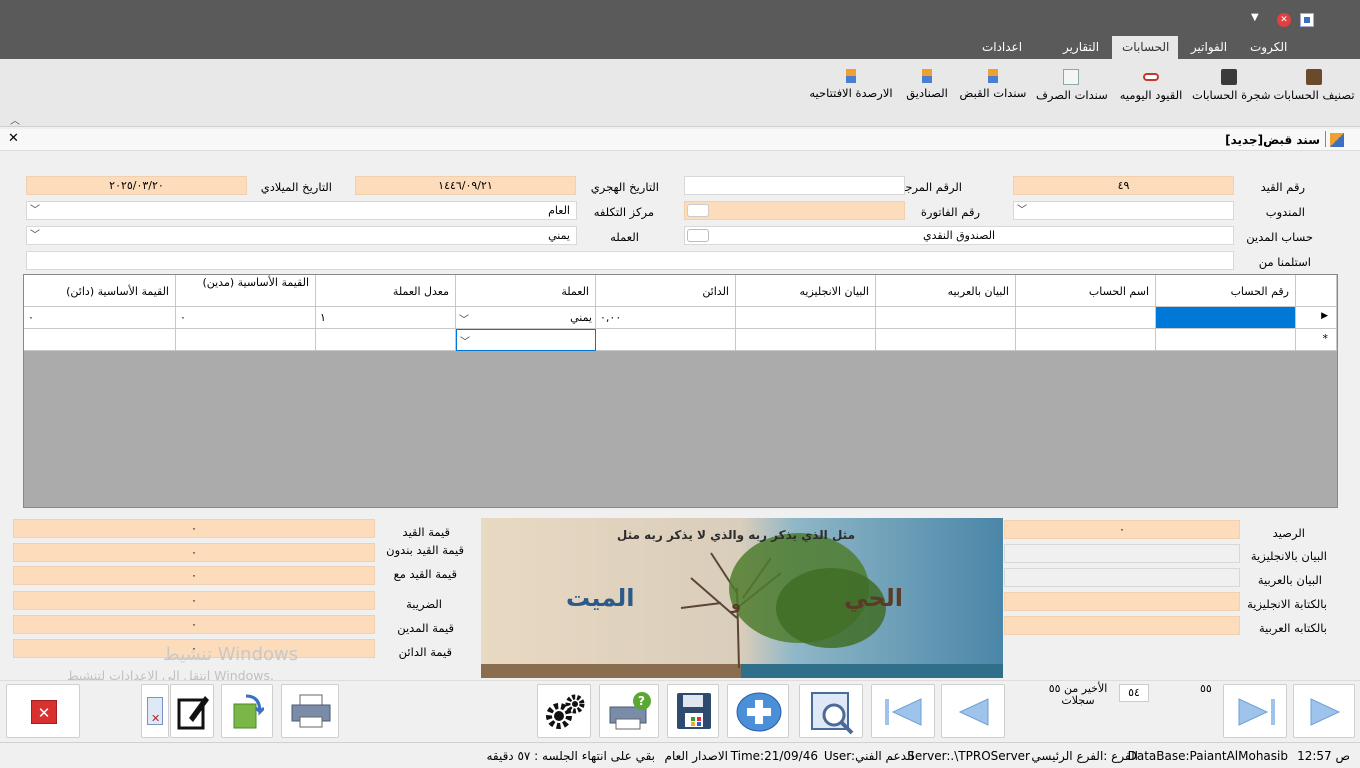  I want to click on col-header-base-credit: القيمة الأساسية (دائن), so click(100, 291).